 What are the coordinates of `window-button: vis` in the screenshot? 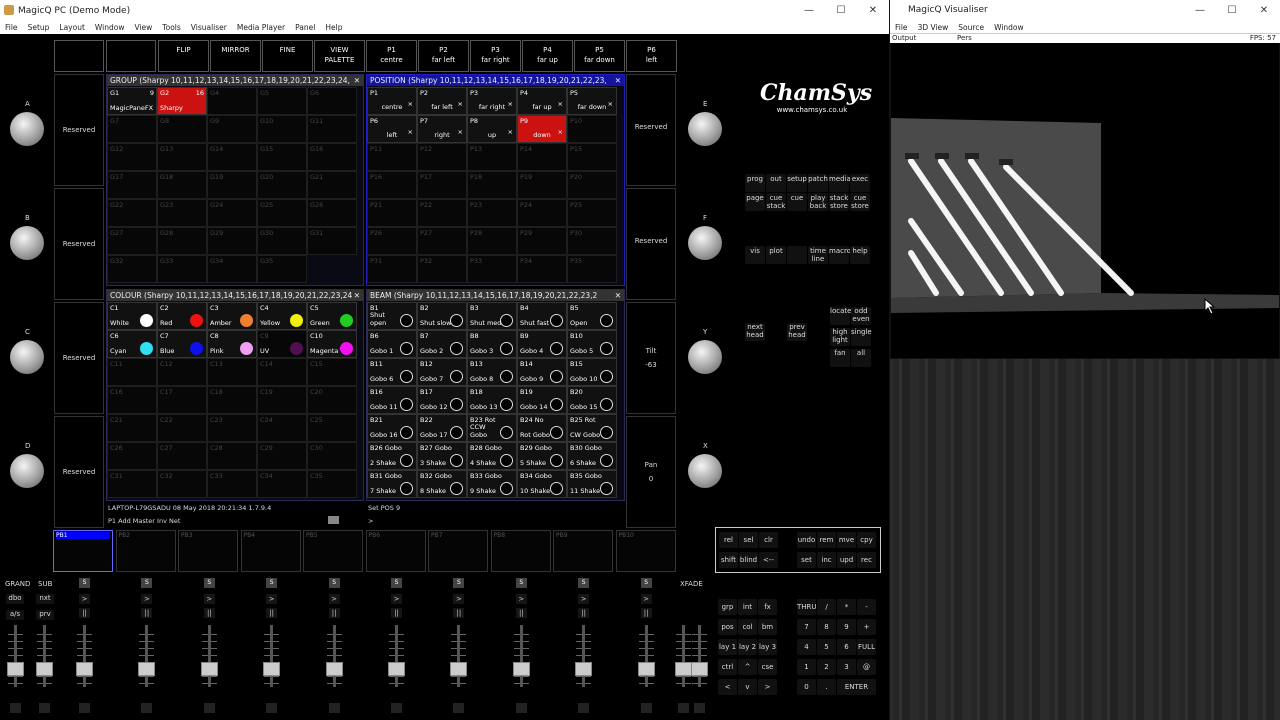 It's located at (755, 255).